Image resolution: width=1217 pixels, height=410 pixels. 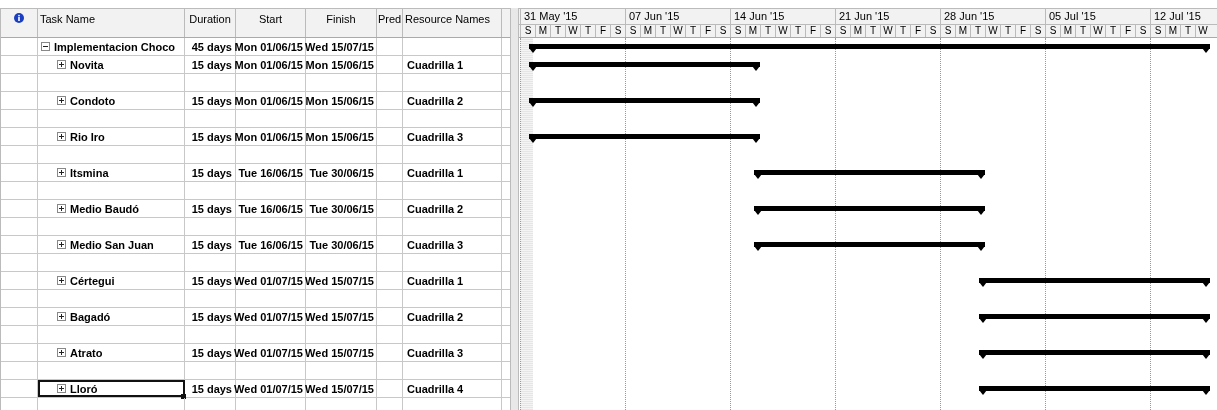 What do you see at coordinates (452, 23) in the screenshot?
I see `column-header: Resource Names` at bounding box center [452, 23].